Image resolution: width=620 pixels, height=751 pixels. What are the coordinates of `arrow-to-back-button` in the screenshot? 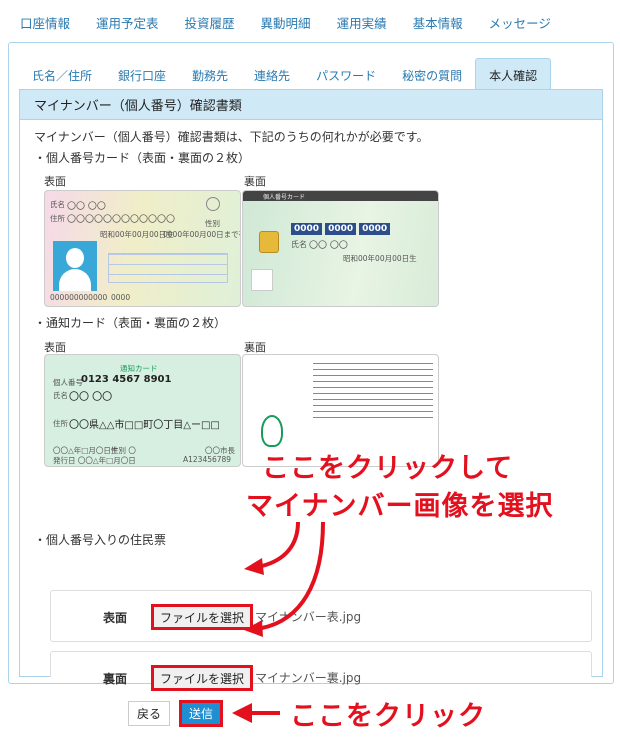 It's located at (293, 575).